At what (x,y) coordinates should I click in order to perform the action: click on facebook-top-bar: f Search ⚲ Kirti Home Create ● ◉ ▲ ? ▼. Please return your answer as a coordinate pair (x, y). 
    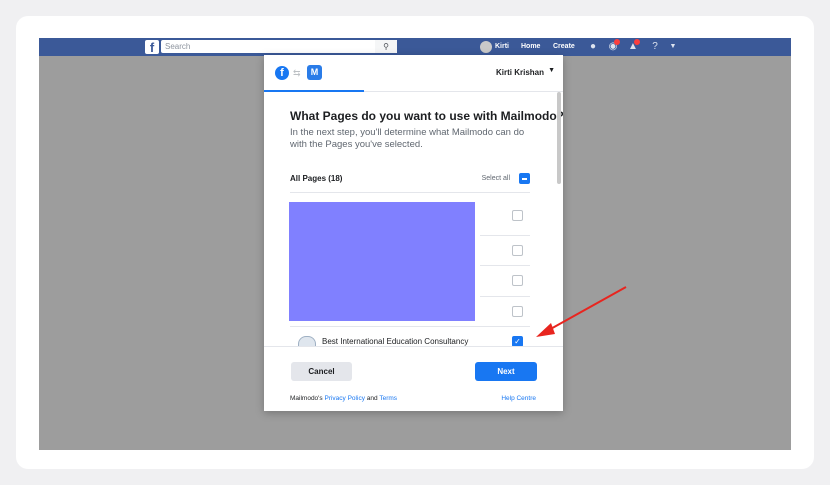
    Looking at the image, I should click on (415, 47).